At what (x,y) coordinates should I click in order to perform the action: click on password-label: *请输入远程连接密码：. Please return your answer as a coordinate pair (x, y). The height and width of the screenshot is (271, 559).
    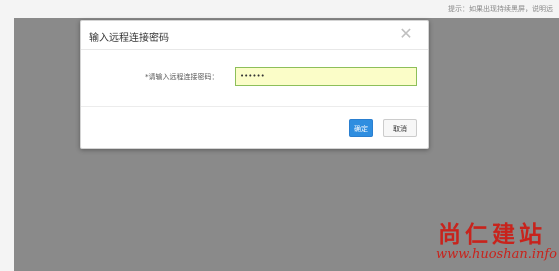
    Looking at the image, I should click on (182, 77).